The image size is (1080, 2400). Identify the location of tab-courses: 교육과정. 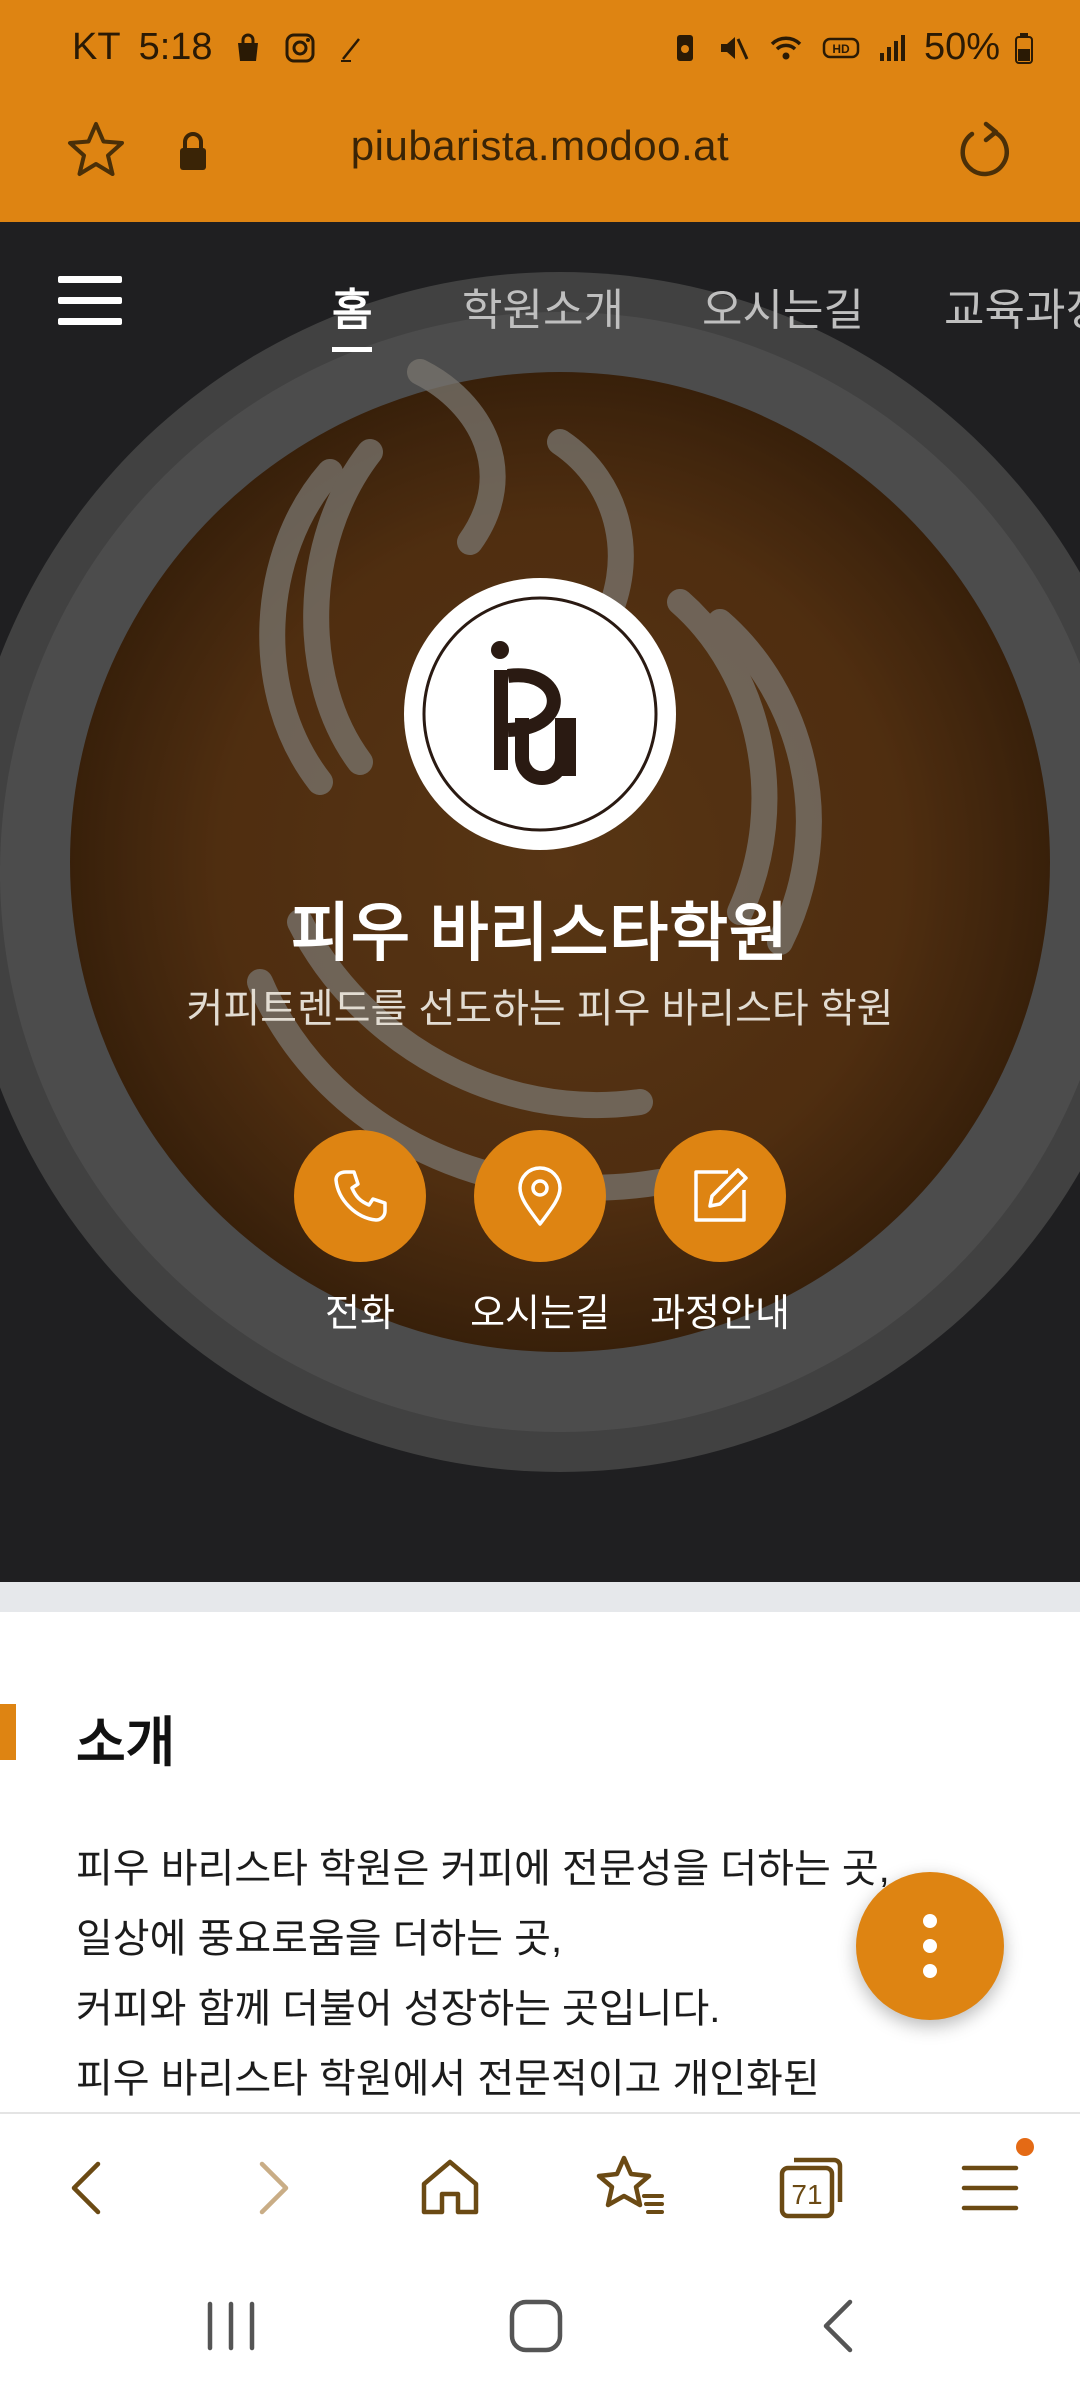
(1012, 306).